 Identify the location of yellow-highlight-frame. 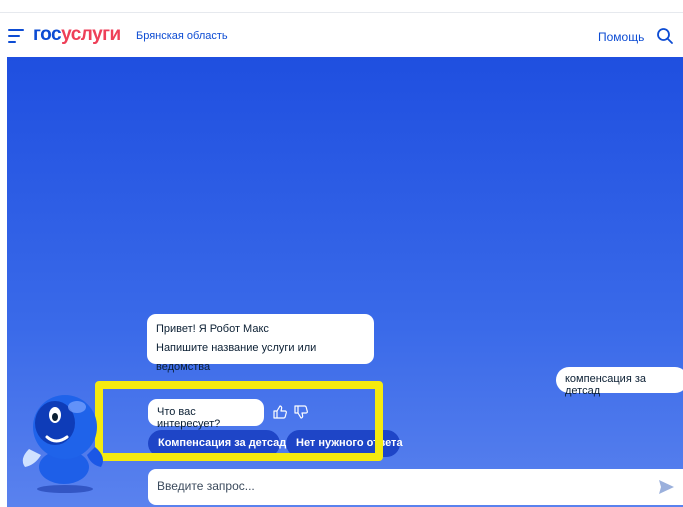
(239, 421).